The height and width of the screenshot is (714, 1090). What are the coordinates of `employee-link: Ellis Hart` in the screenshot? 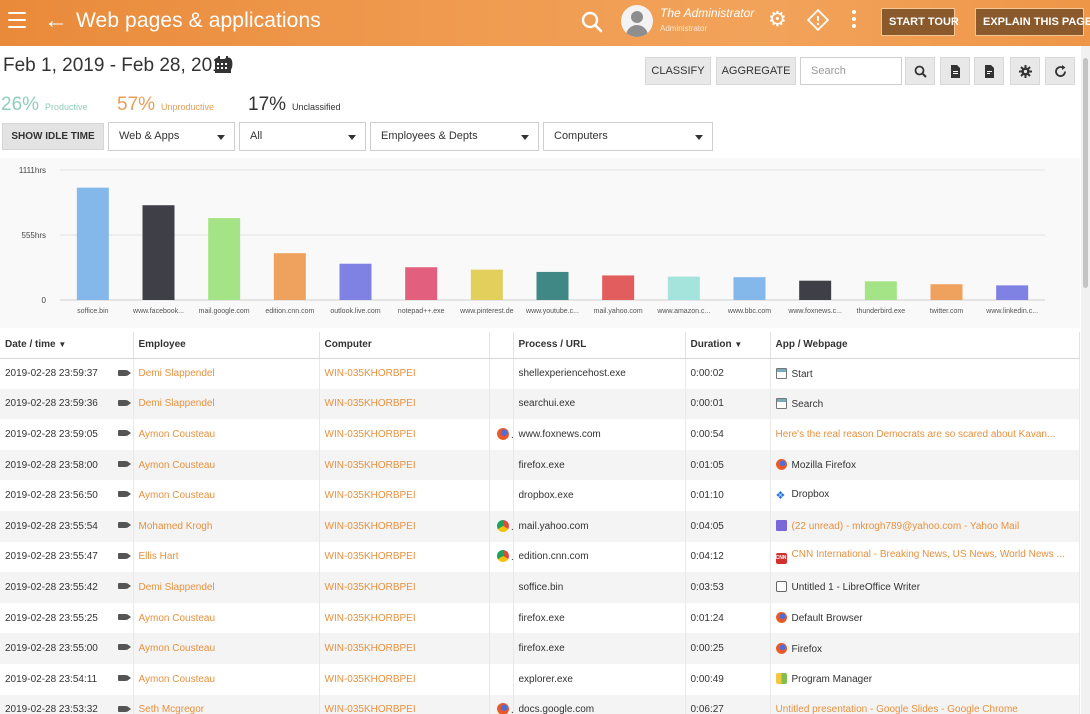 It's located at (159, 556).